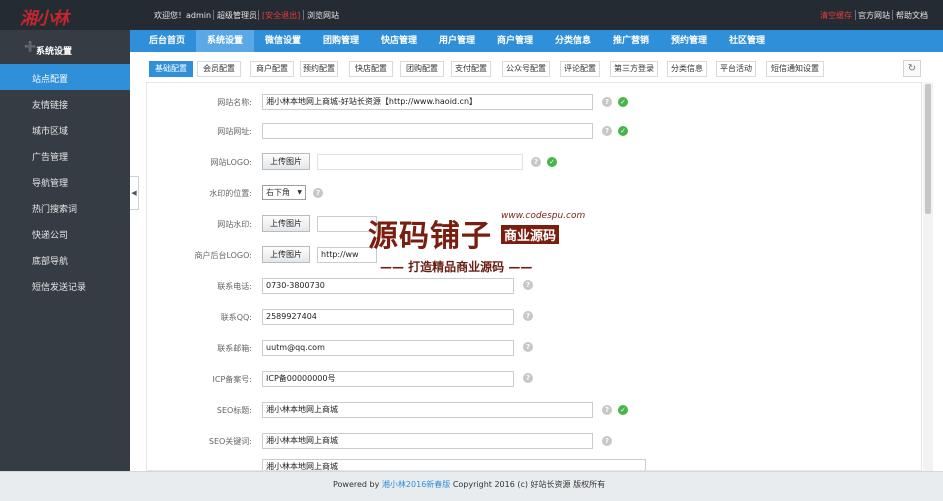  Describe the element at coordinates (286, 161) in the screenshot. I see `upload-logo-button: 上传图片` at that location.